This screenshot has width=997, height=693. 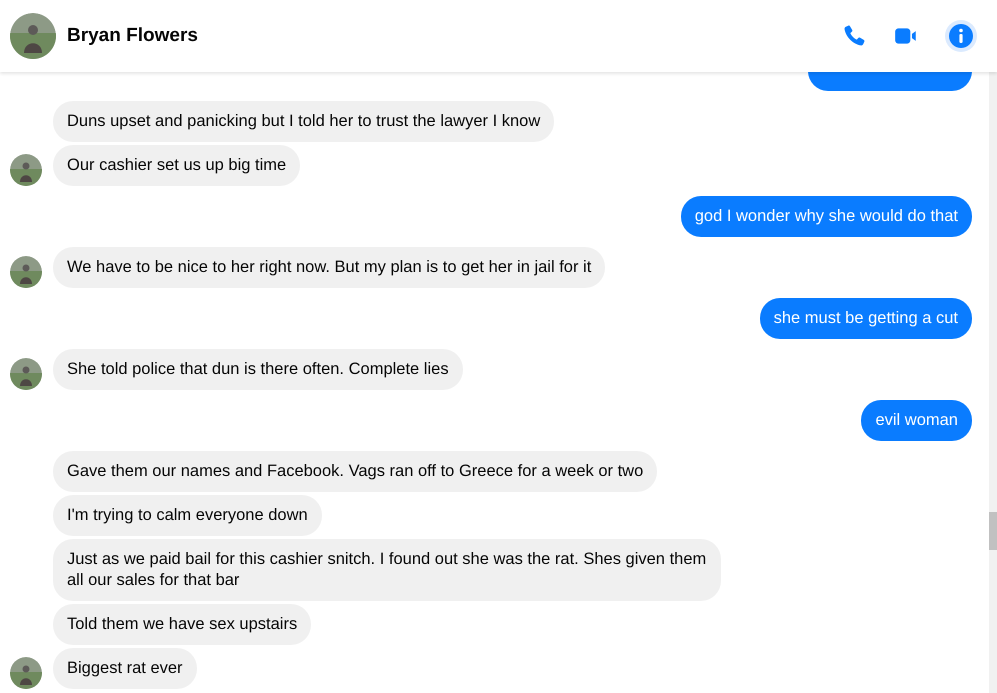 What do you see at coordinates (916, 420) in the screenshot?
I see `message-bubble: evil woman` at bounding box center [916, 420].